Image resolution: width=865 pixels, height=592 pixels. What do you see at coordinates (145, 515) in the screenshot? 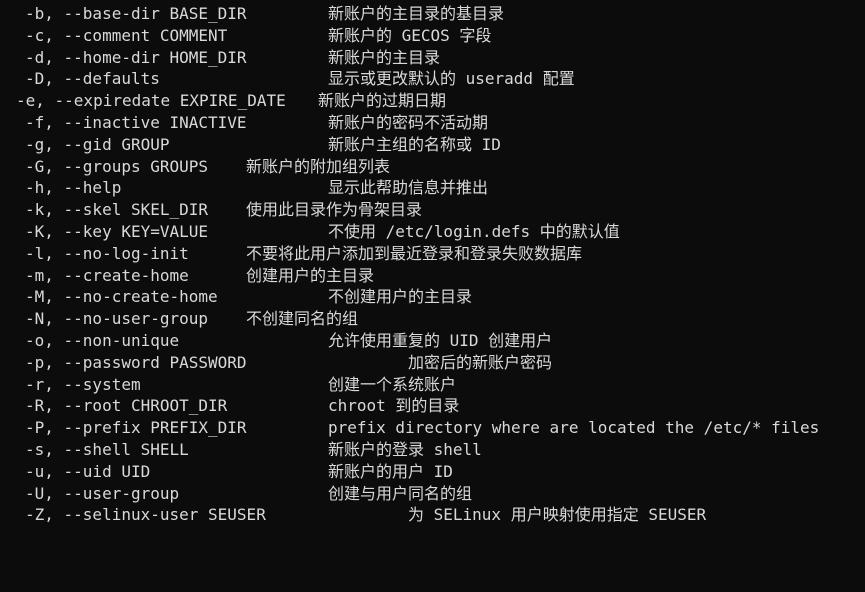
I see `option-text: -Z, --selinux-user SEUSER` at bounding box center [145, 515].